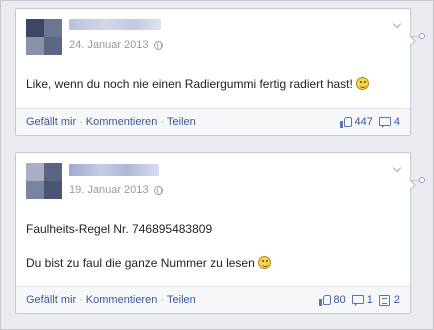 The image size is (434, 330). Describe the element at coordinates (339, 300) in the screenshot. I see `likes-count-value: 80` at that location.